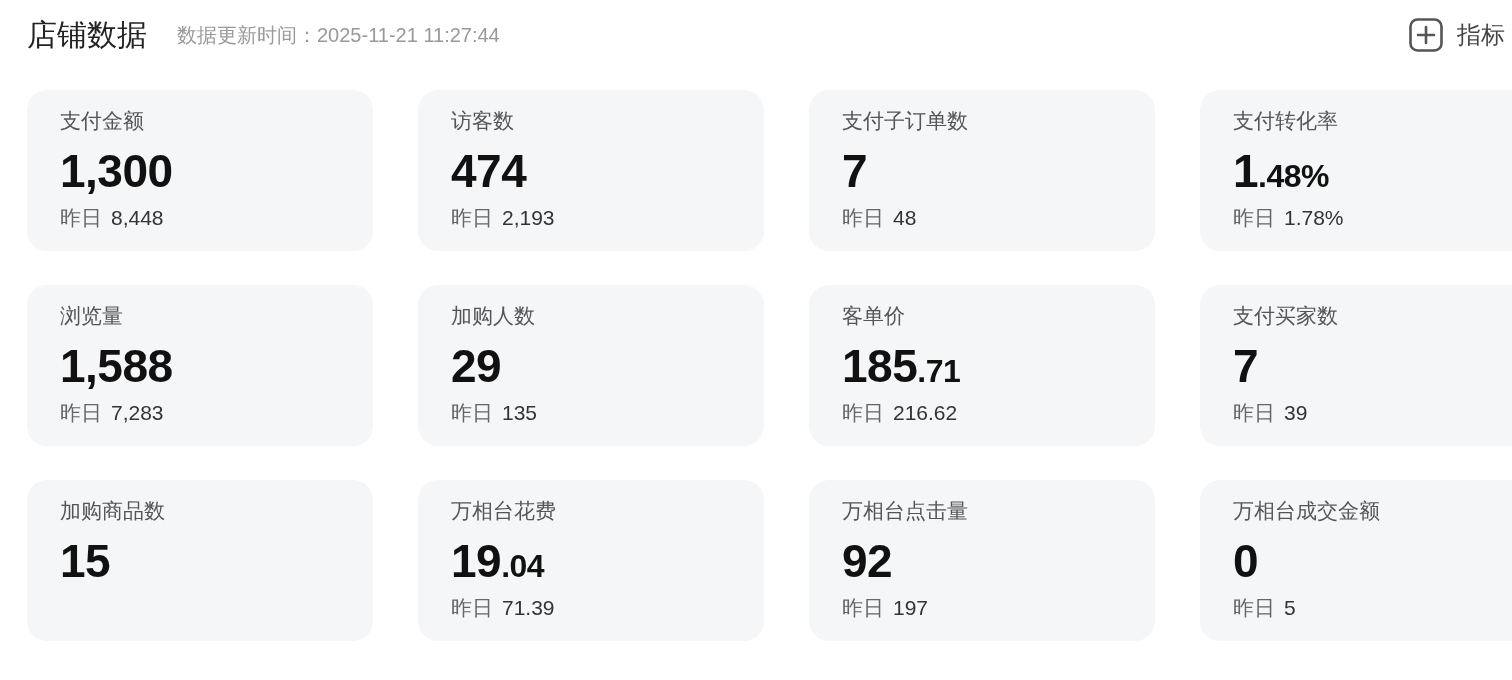  What do you see at coordinates (911, 608) in the screenshot?
I see `yesterday-value: 197` at bounding box center [911, 608].